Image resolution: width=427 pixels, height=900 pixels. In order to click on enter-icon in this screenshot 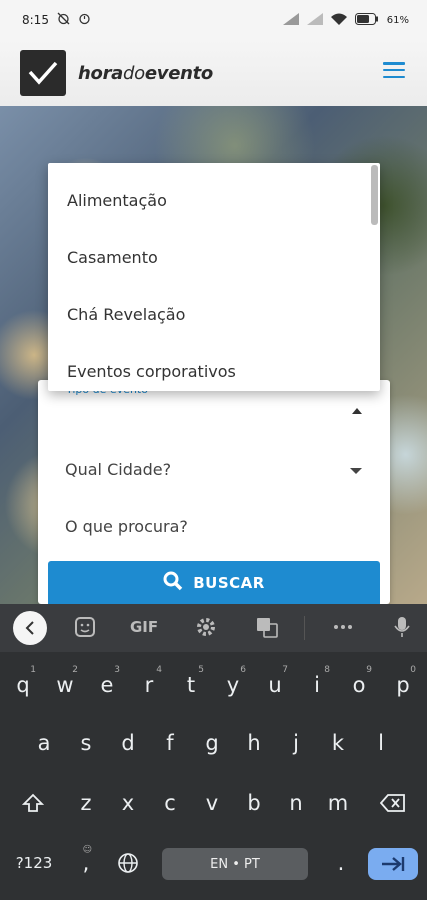, I will do `click(393, 864)`.